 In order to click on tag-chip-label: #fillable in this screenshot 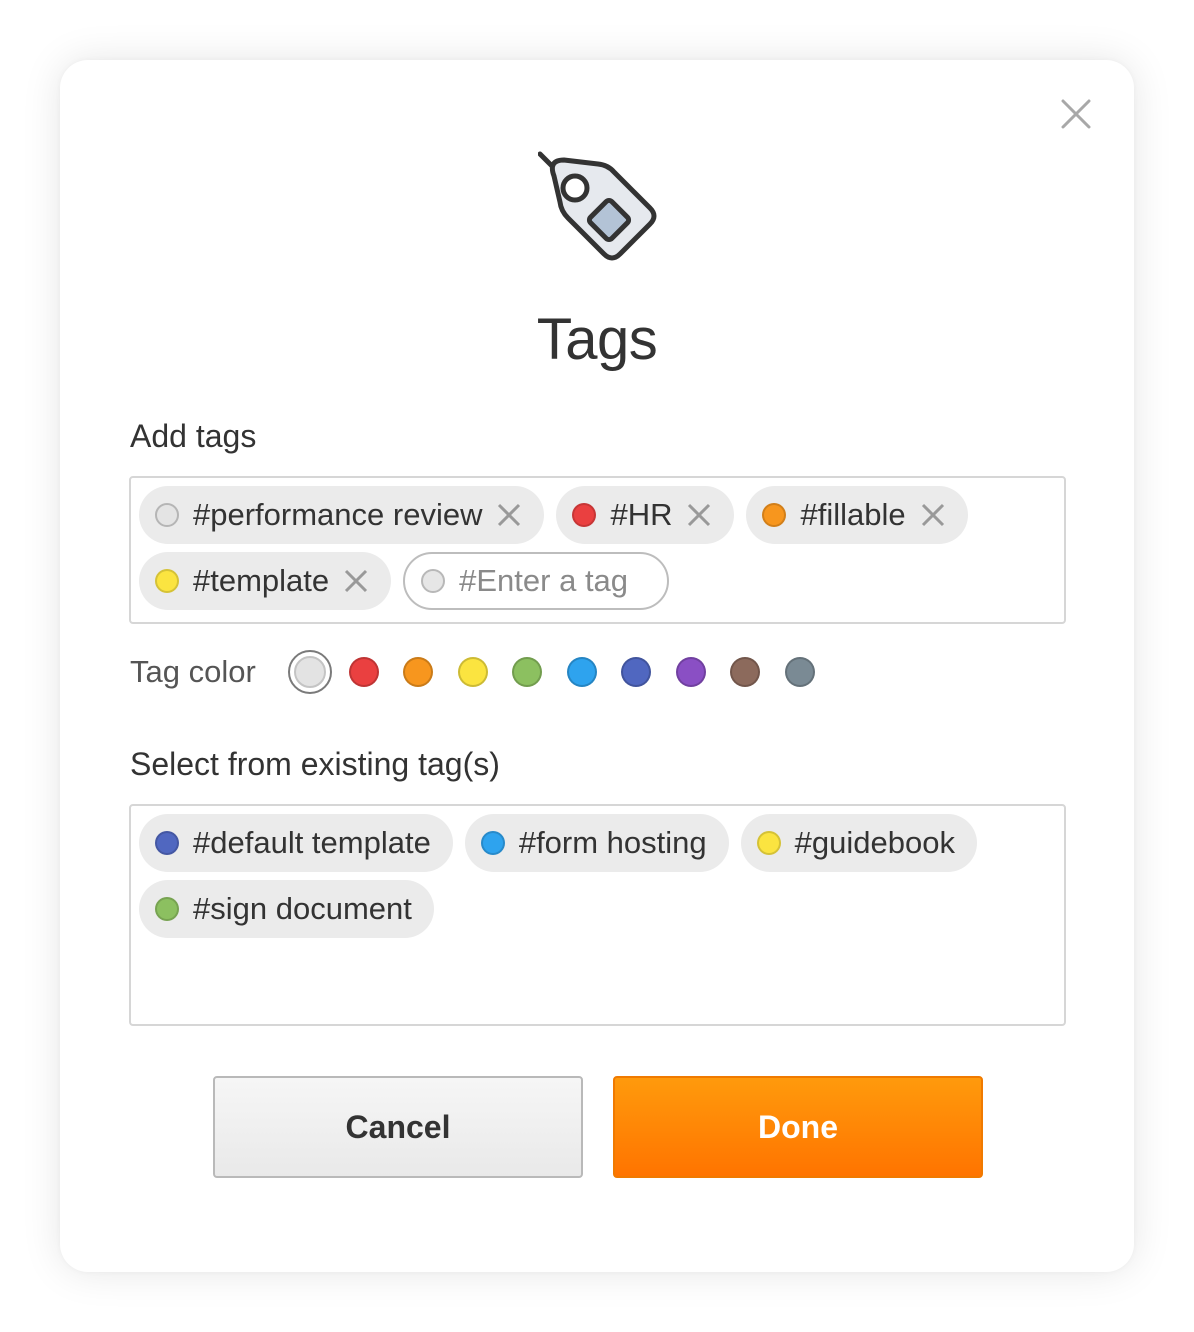, I will do `click(853, 514)`.